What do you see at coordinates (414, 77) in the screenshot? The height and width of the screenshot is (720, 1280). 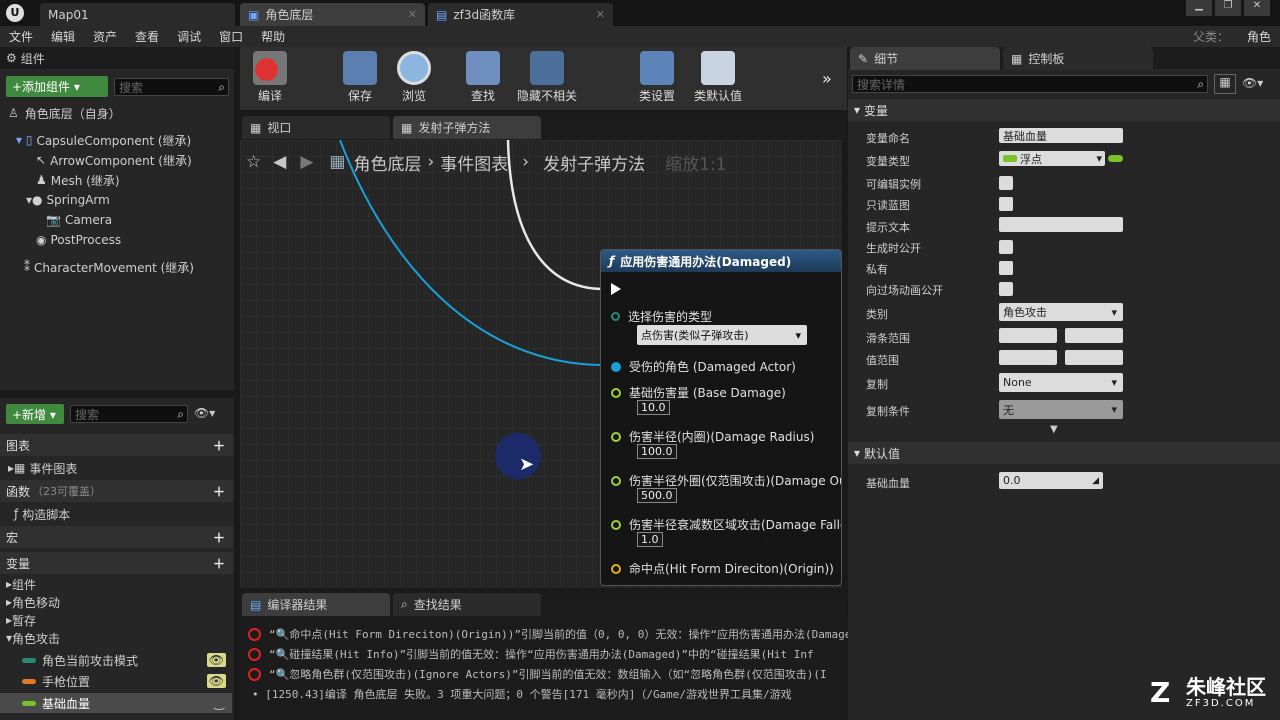 I see `browse-button: 浏览` at bounding box center [414, 77].